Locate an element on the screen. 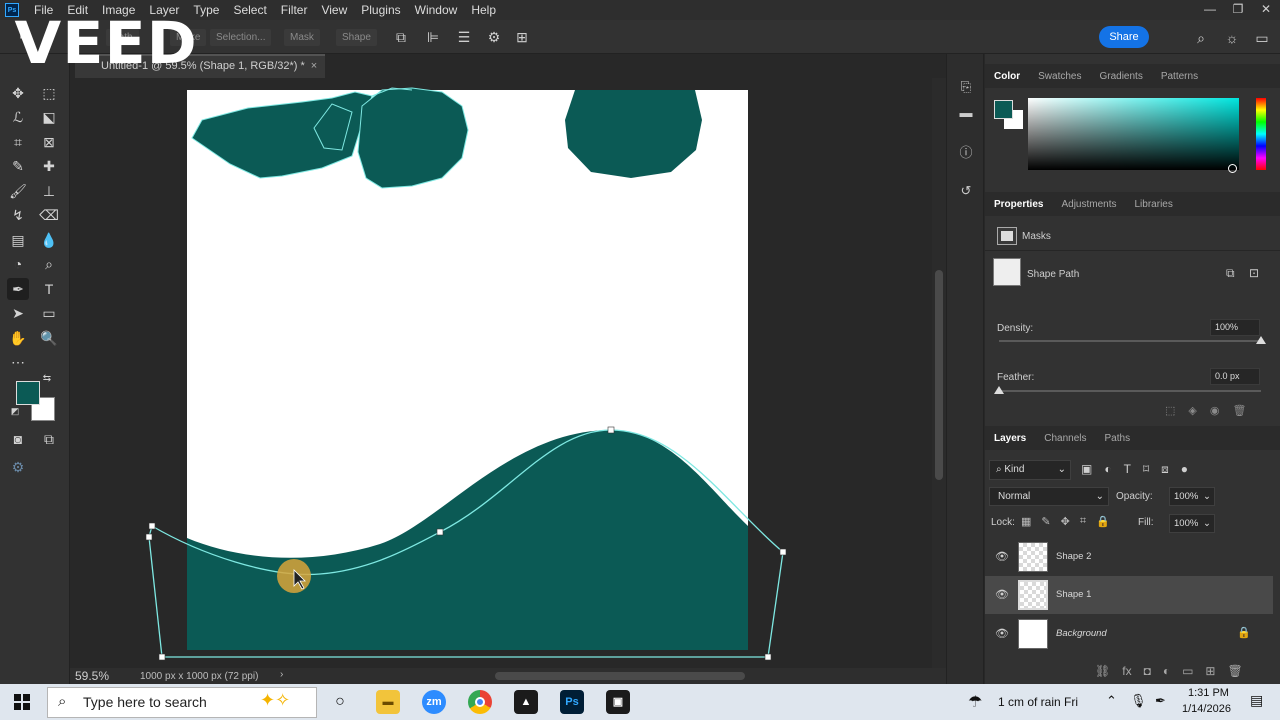 Image resolution: width=1280 pixels, height=720 pixels. restore-icon: ❐ is located at coordinates (1238, 10).